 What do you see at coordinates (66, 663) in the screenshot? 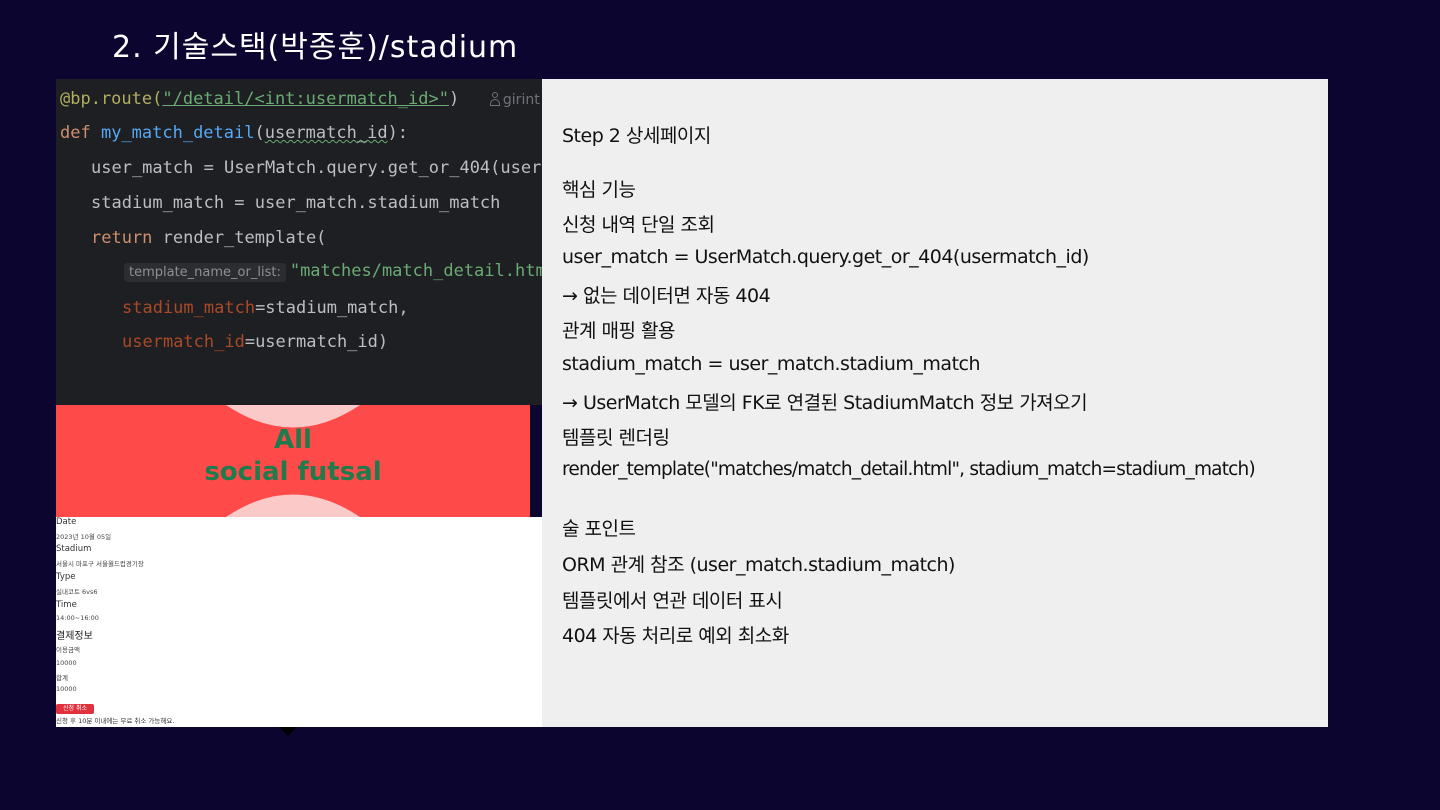
I see `fee-value: 10000` at bounding box center [66, 663].